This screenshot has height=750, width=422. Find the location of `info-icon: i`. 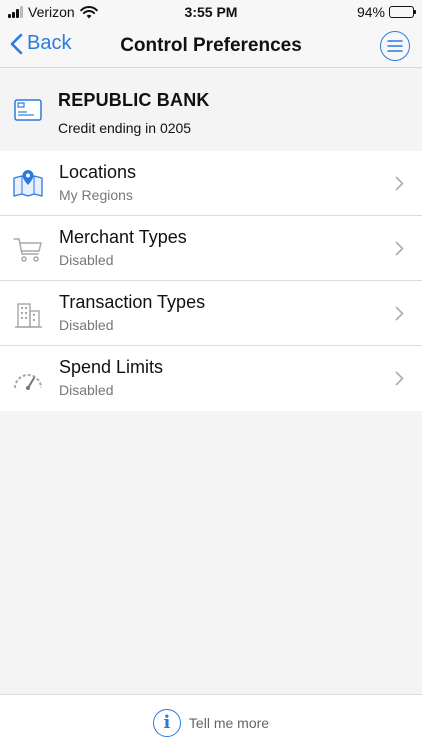

info-icon: i is located at coordinates (166, 722).